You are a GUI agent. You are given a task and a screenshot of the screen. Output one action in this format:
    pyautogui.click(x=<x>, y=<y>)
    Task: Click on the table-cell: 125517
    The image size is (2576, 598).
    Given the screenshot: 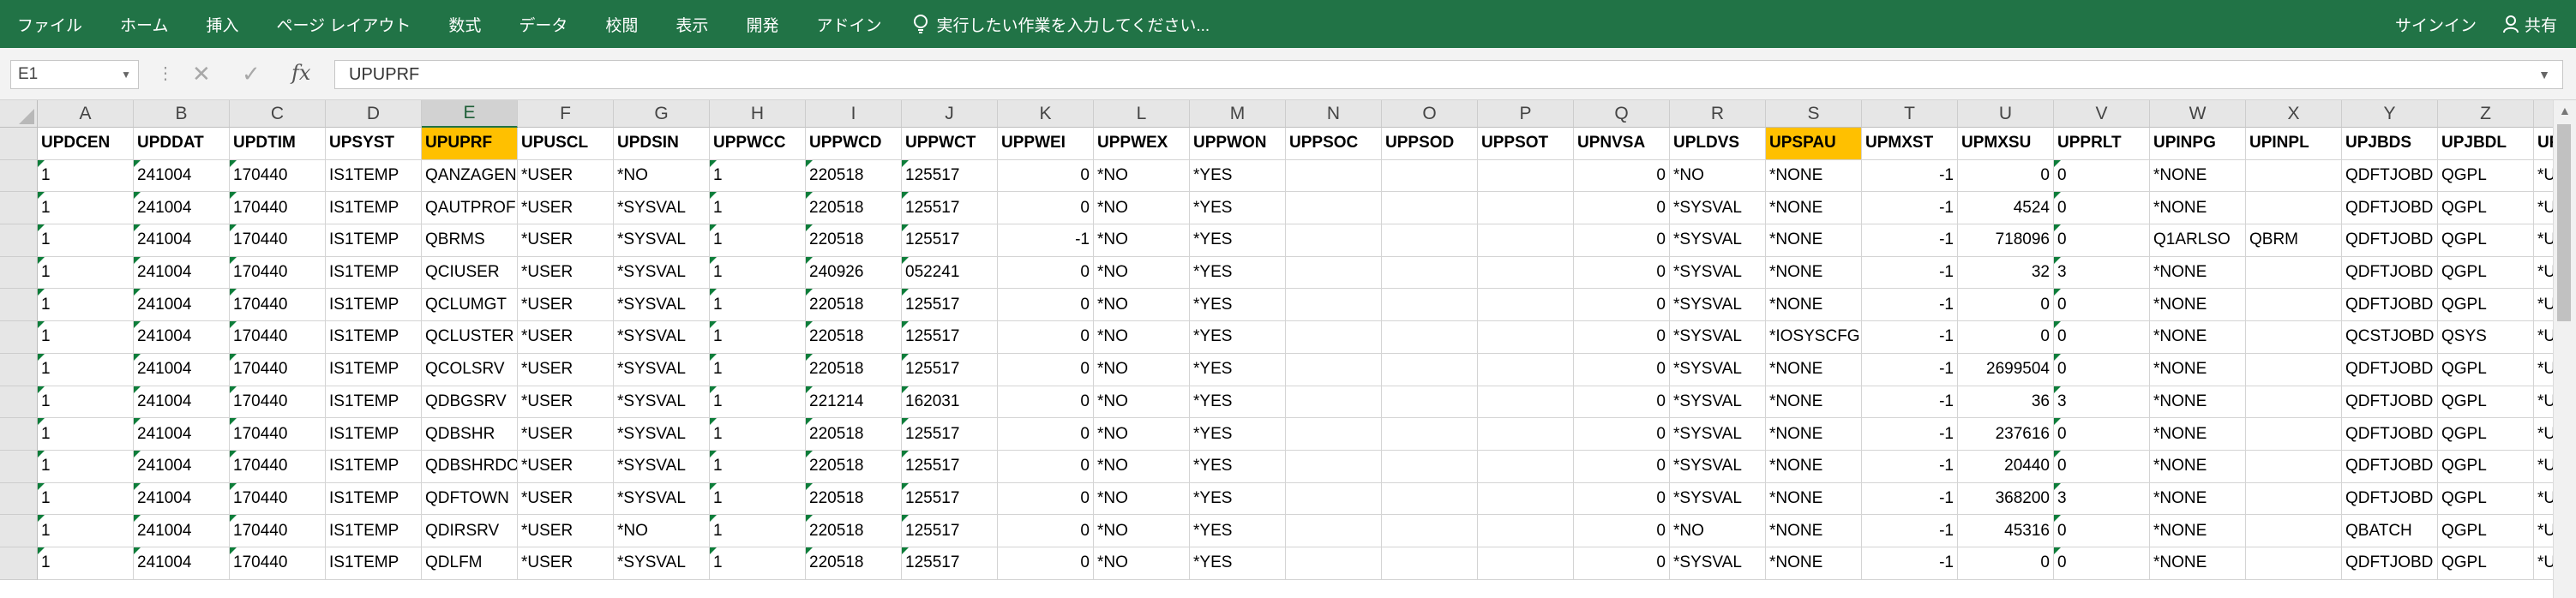 What is the action you would take?
    pyautogui.click(x=950, y=241)
    